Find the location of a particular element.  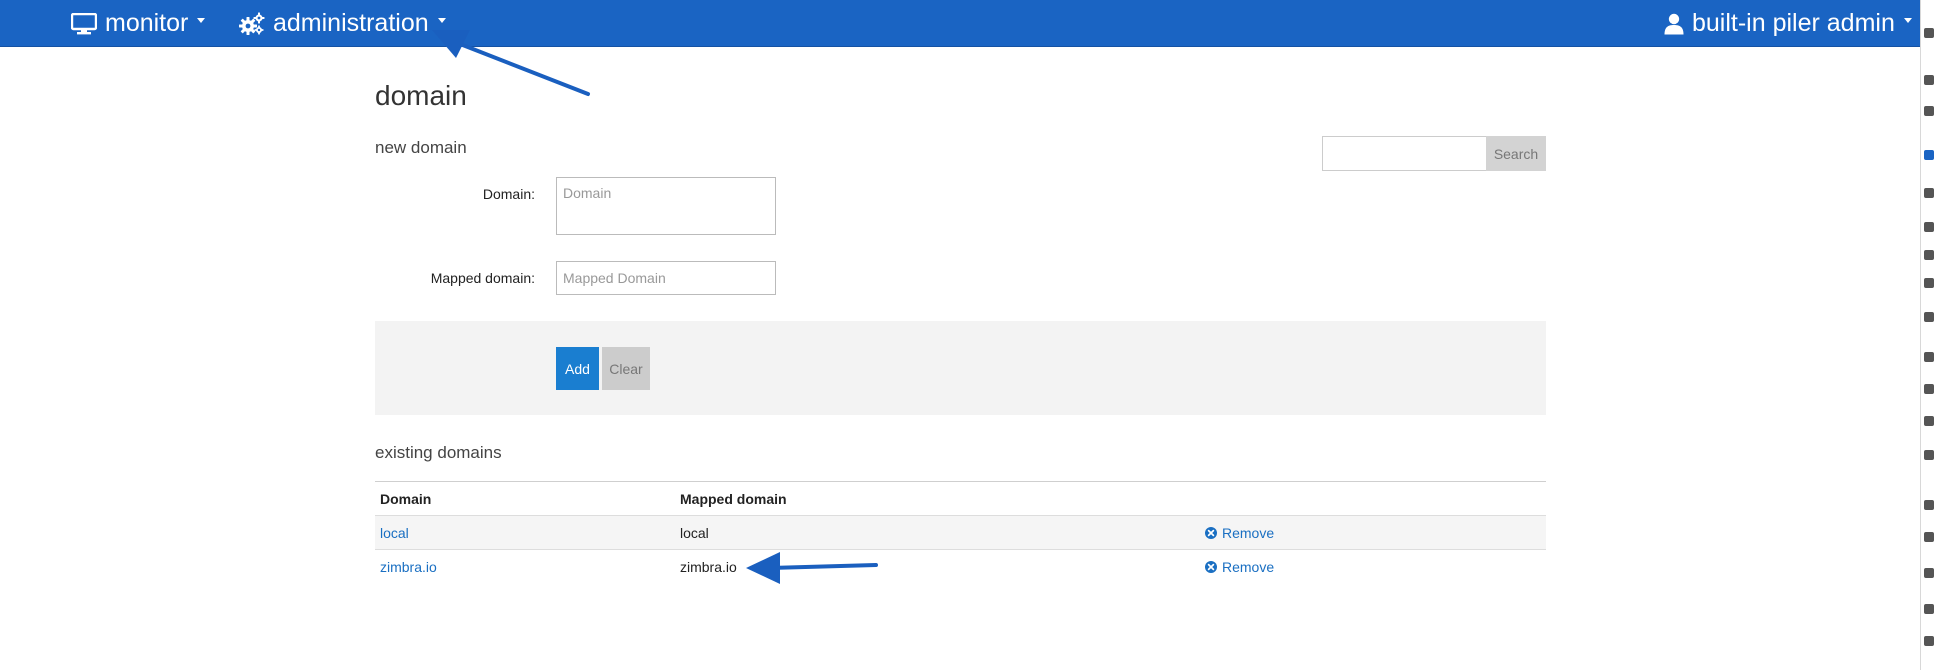

side-toolbar-strip is located at coordinates (1928, 335).